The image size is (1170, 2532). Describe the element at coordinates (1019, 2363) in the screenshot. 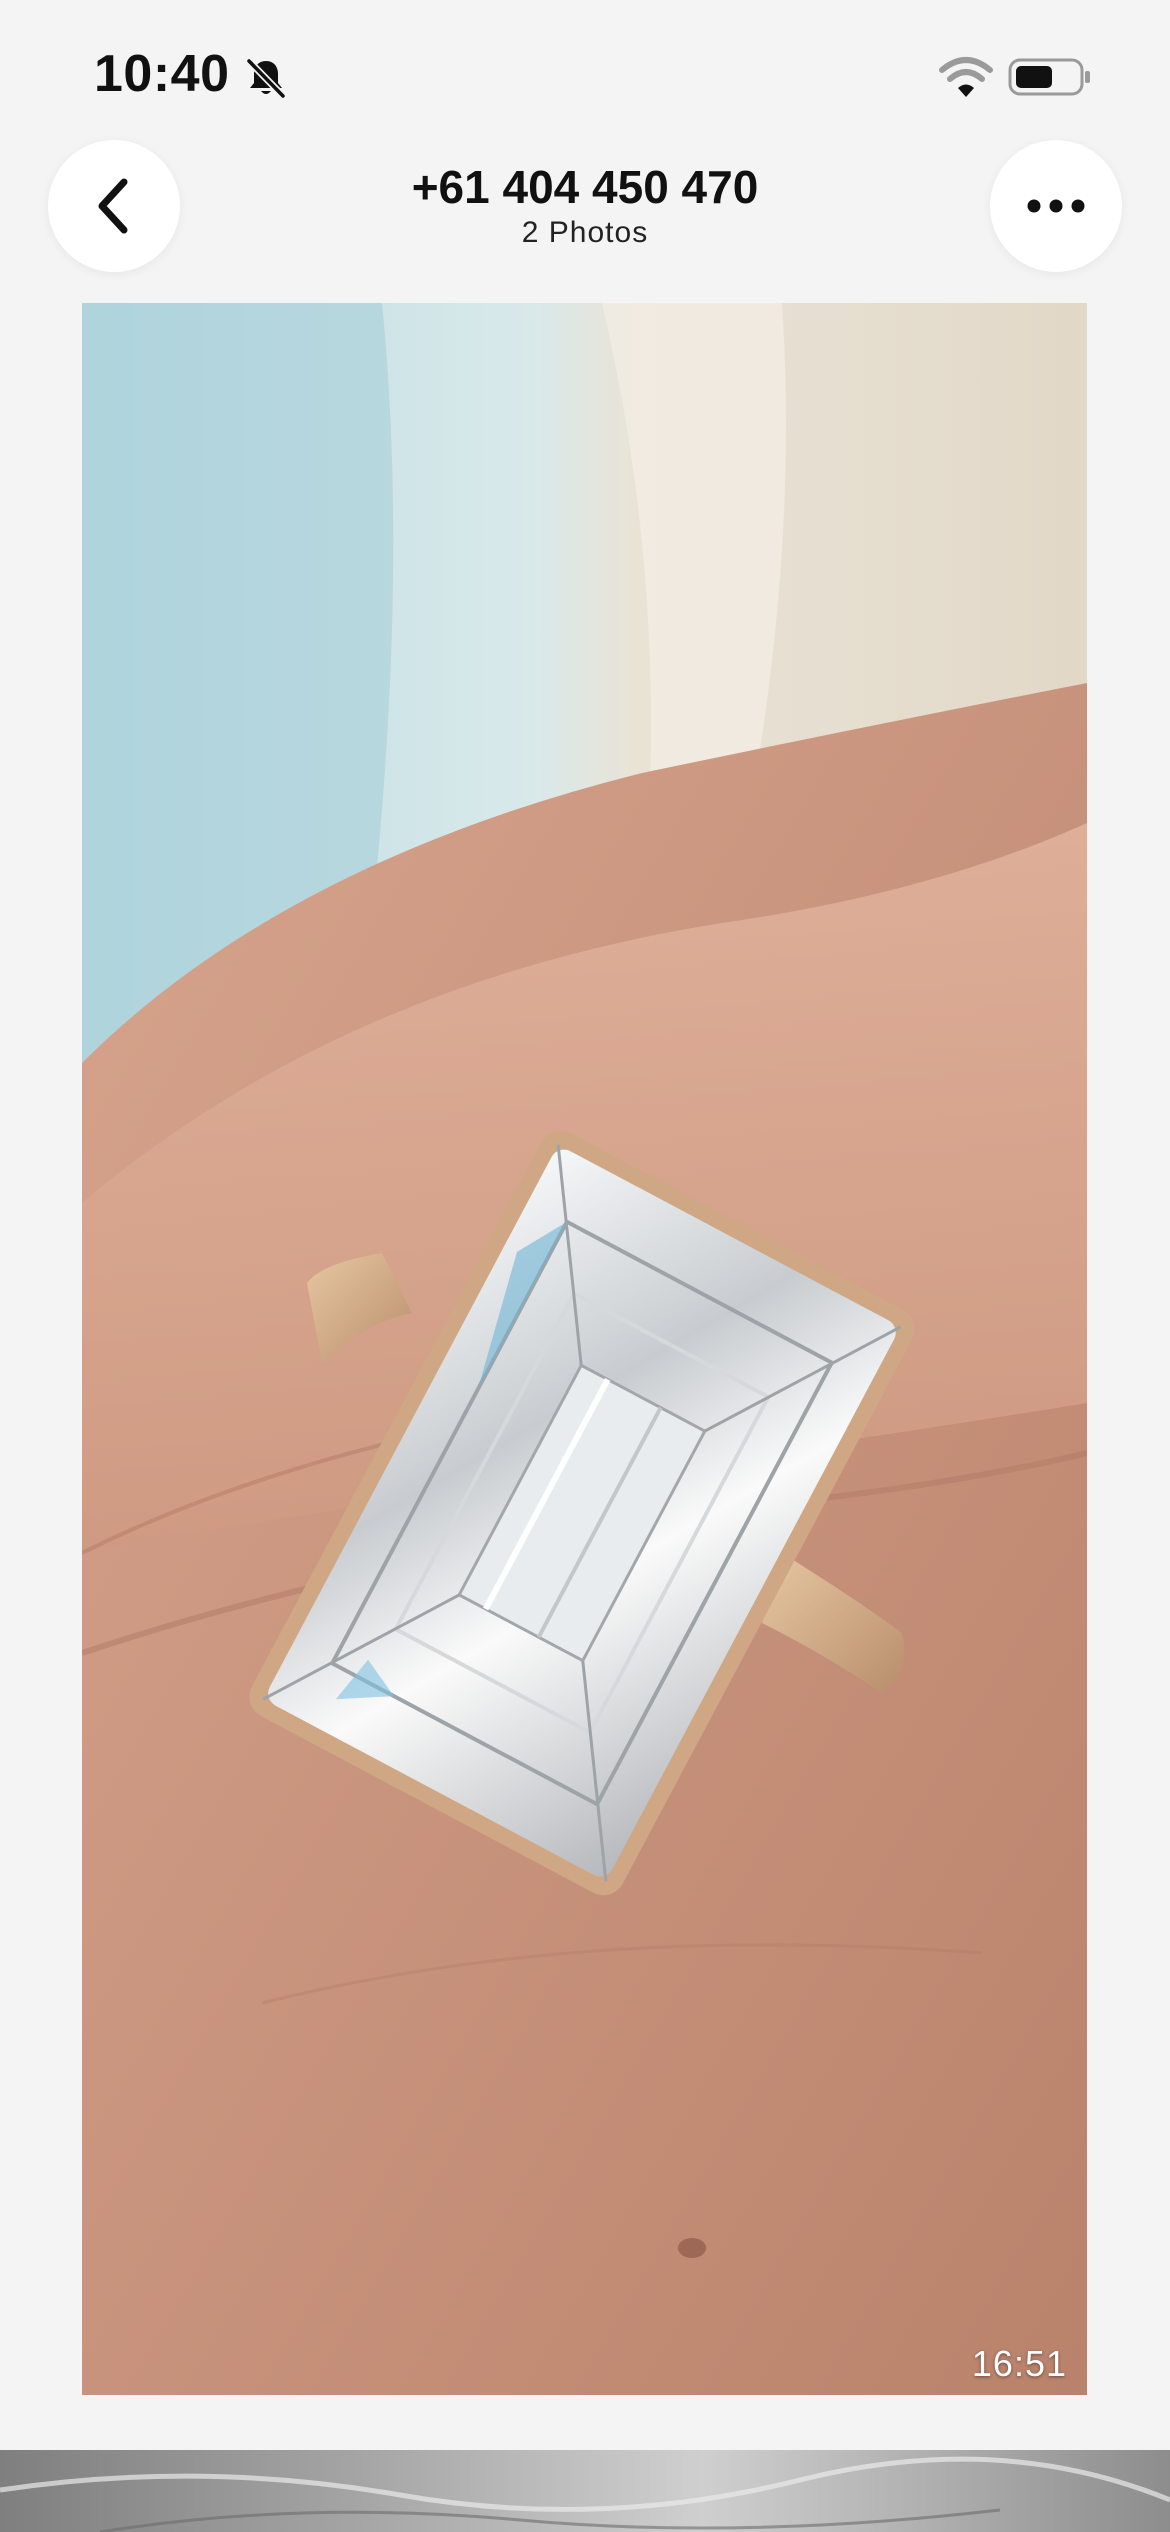

I see `photo-timestamp: 16:51` at that location.